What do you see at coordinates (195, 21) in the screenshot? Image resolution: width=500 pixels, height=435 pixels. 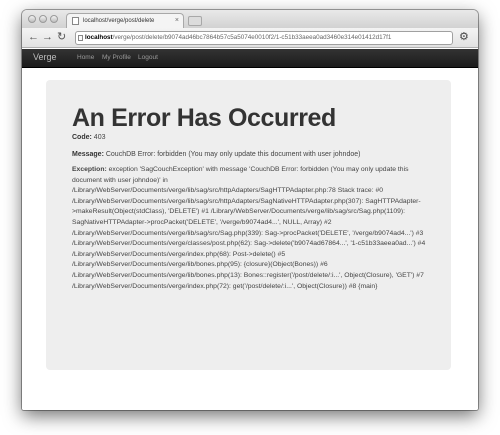 I see `new-tab-button` at bounding box center [195, 21].